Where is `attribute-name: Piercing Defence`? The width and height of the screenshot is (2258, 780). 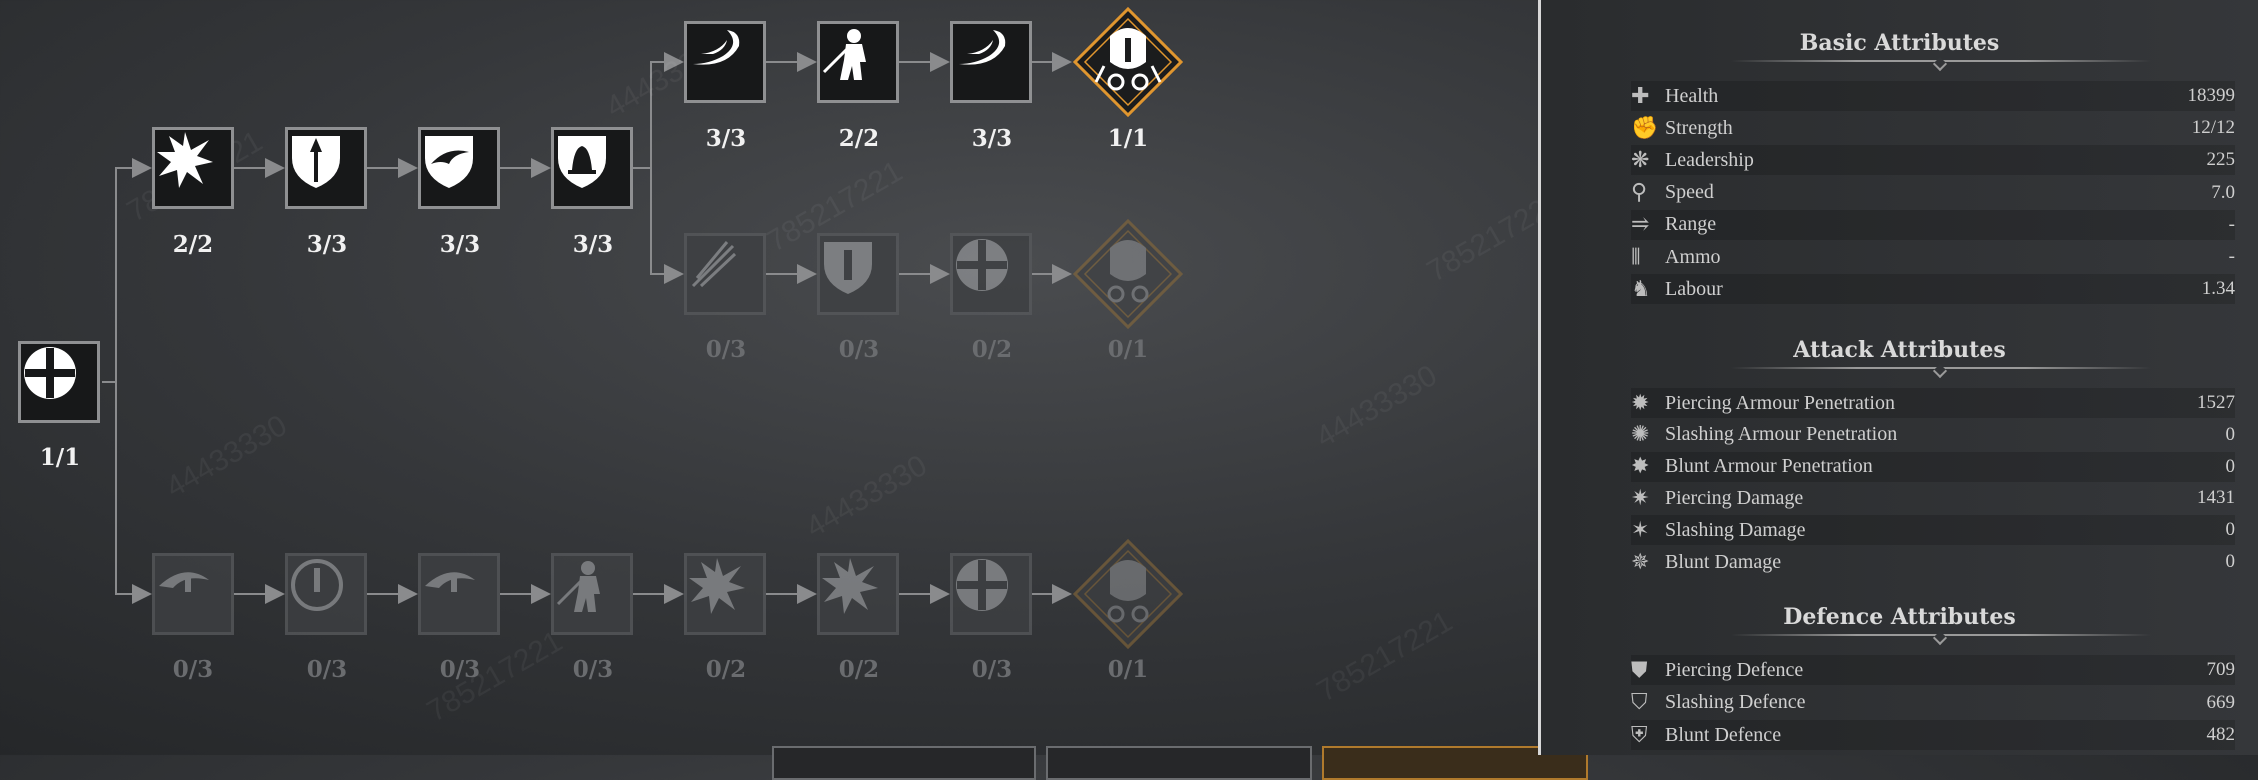 attribute-name: Piercing Defence is located at coordinates (1734, 669).